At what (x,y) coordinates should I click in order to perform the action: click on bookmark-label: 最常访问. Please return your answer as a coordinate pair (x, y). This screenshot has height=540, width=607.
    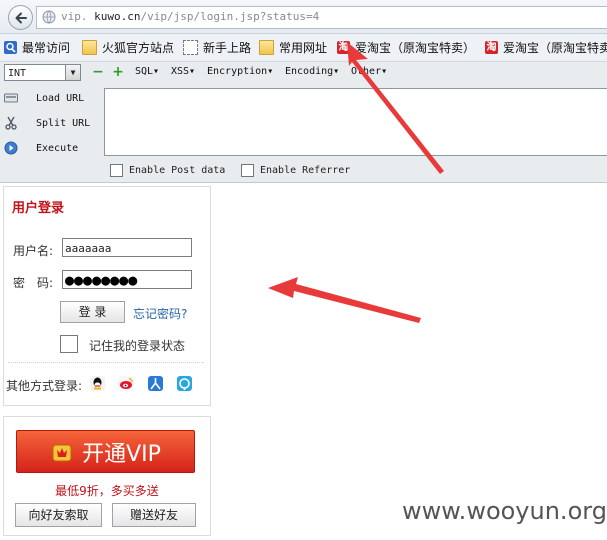
    Looking at the image, I should click on (46, 47).